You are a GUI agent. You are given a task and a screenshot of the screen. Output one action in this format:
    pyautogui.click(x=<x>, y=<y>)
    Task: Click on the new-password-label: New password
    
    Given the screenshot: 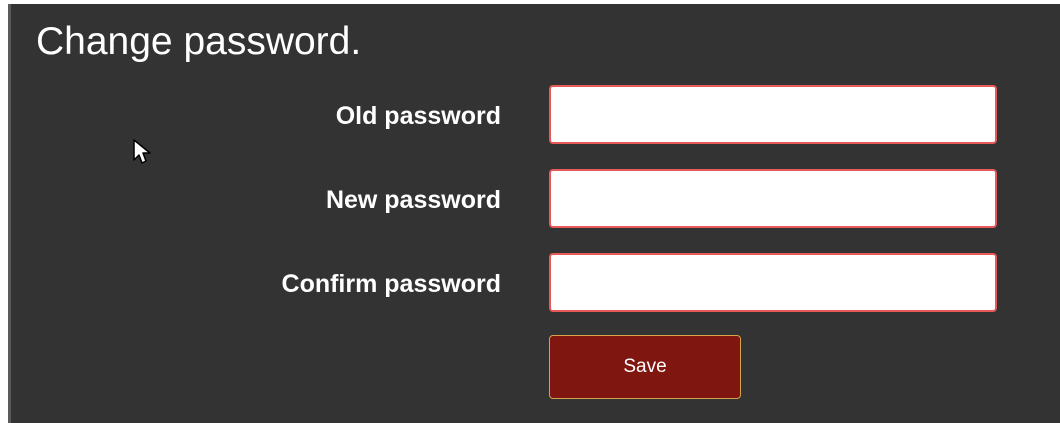 What is the action you would take?
    pyautogui.click(x=413, y=200)
    